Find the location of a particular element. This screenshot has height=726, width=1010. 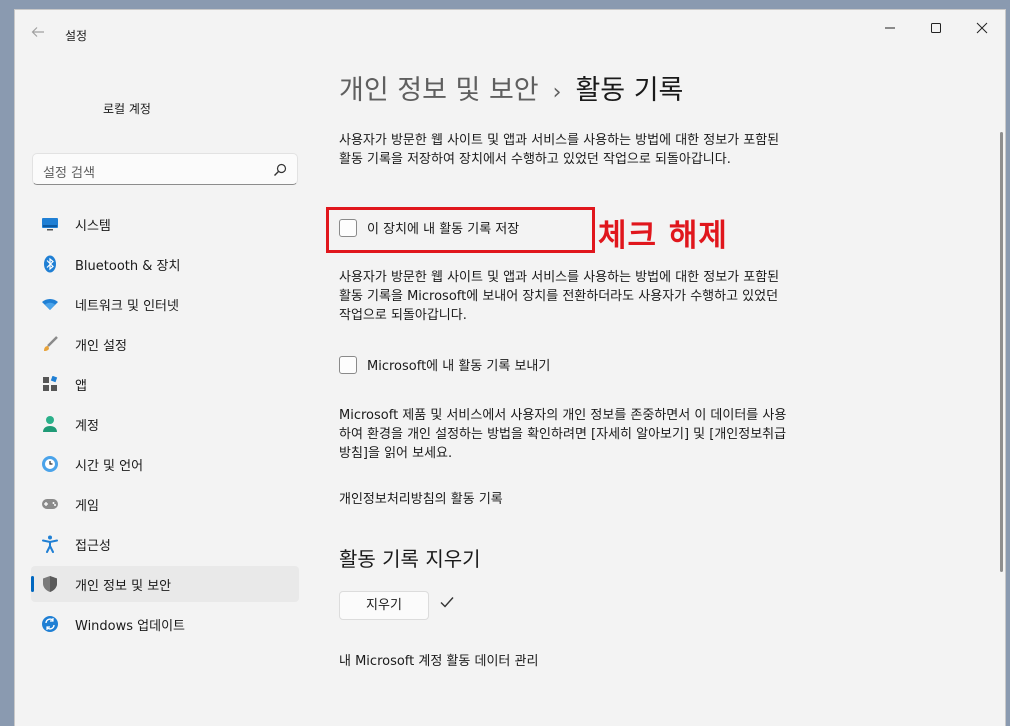

clock-globe-icon is located at coordinates (50, 464).